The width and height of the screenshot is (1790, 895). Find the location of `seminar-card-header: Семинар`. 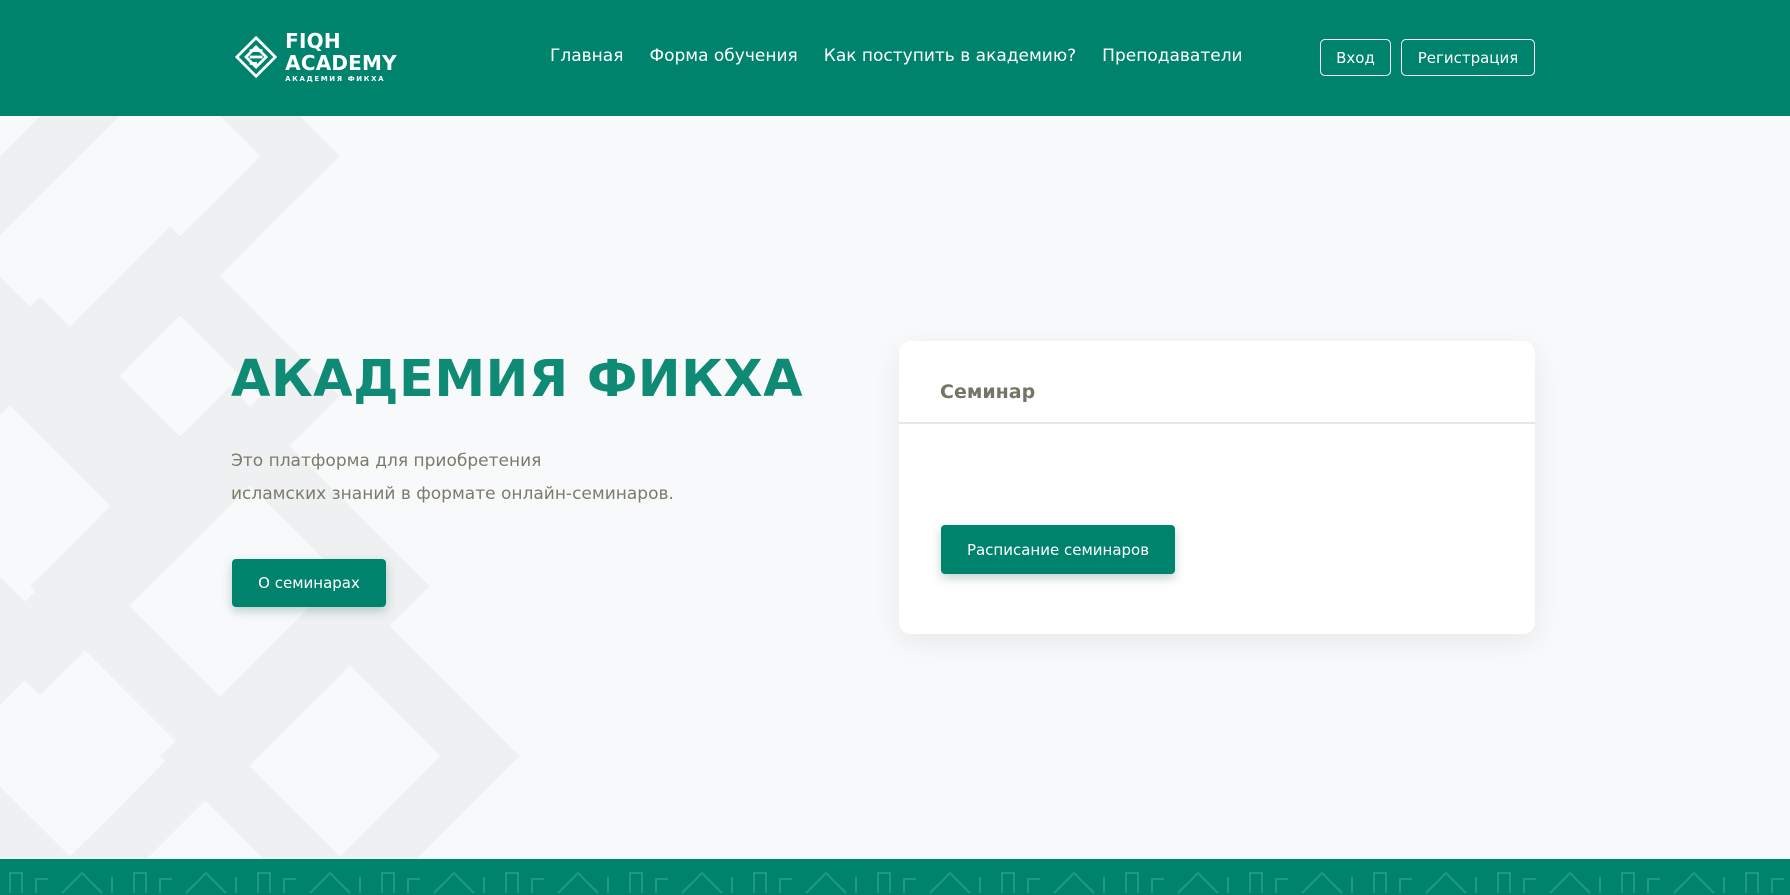

seminar-card-header: Семинар is located at coordinates (1217, 382).